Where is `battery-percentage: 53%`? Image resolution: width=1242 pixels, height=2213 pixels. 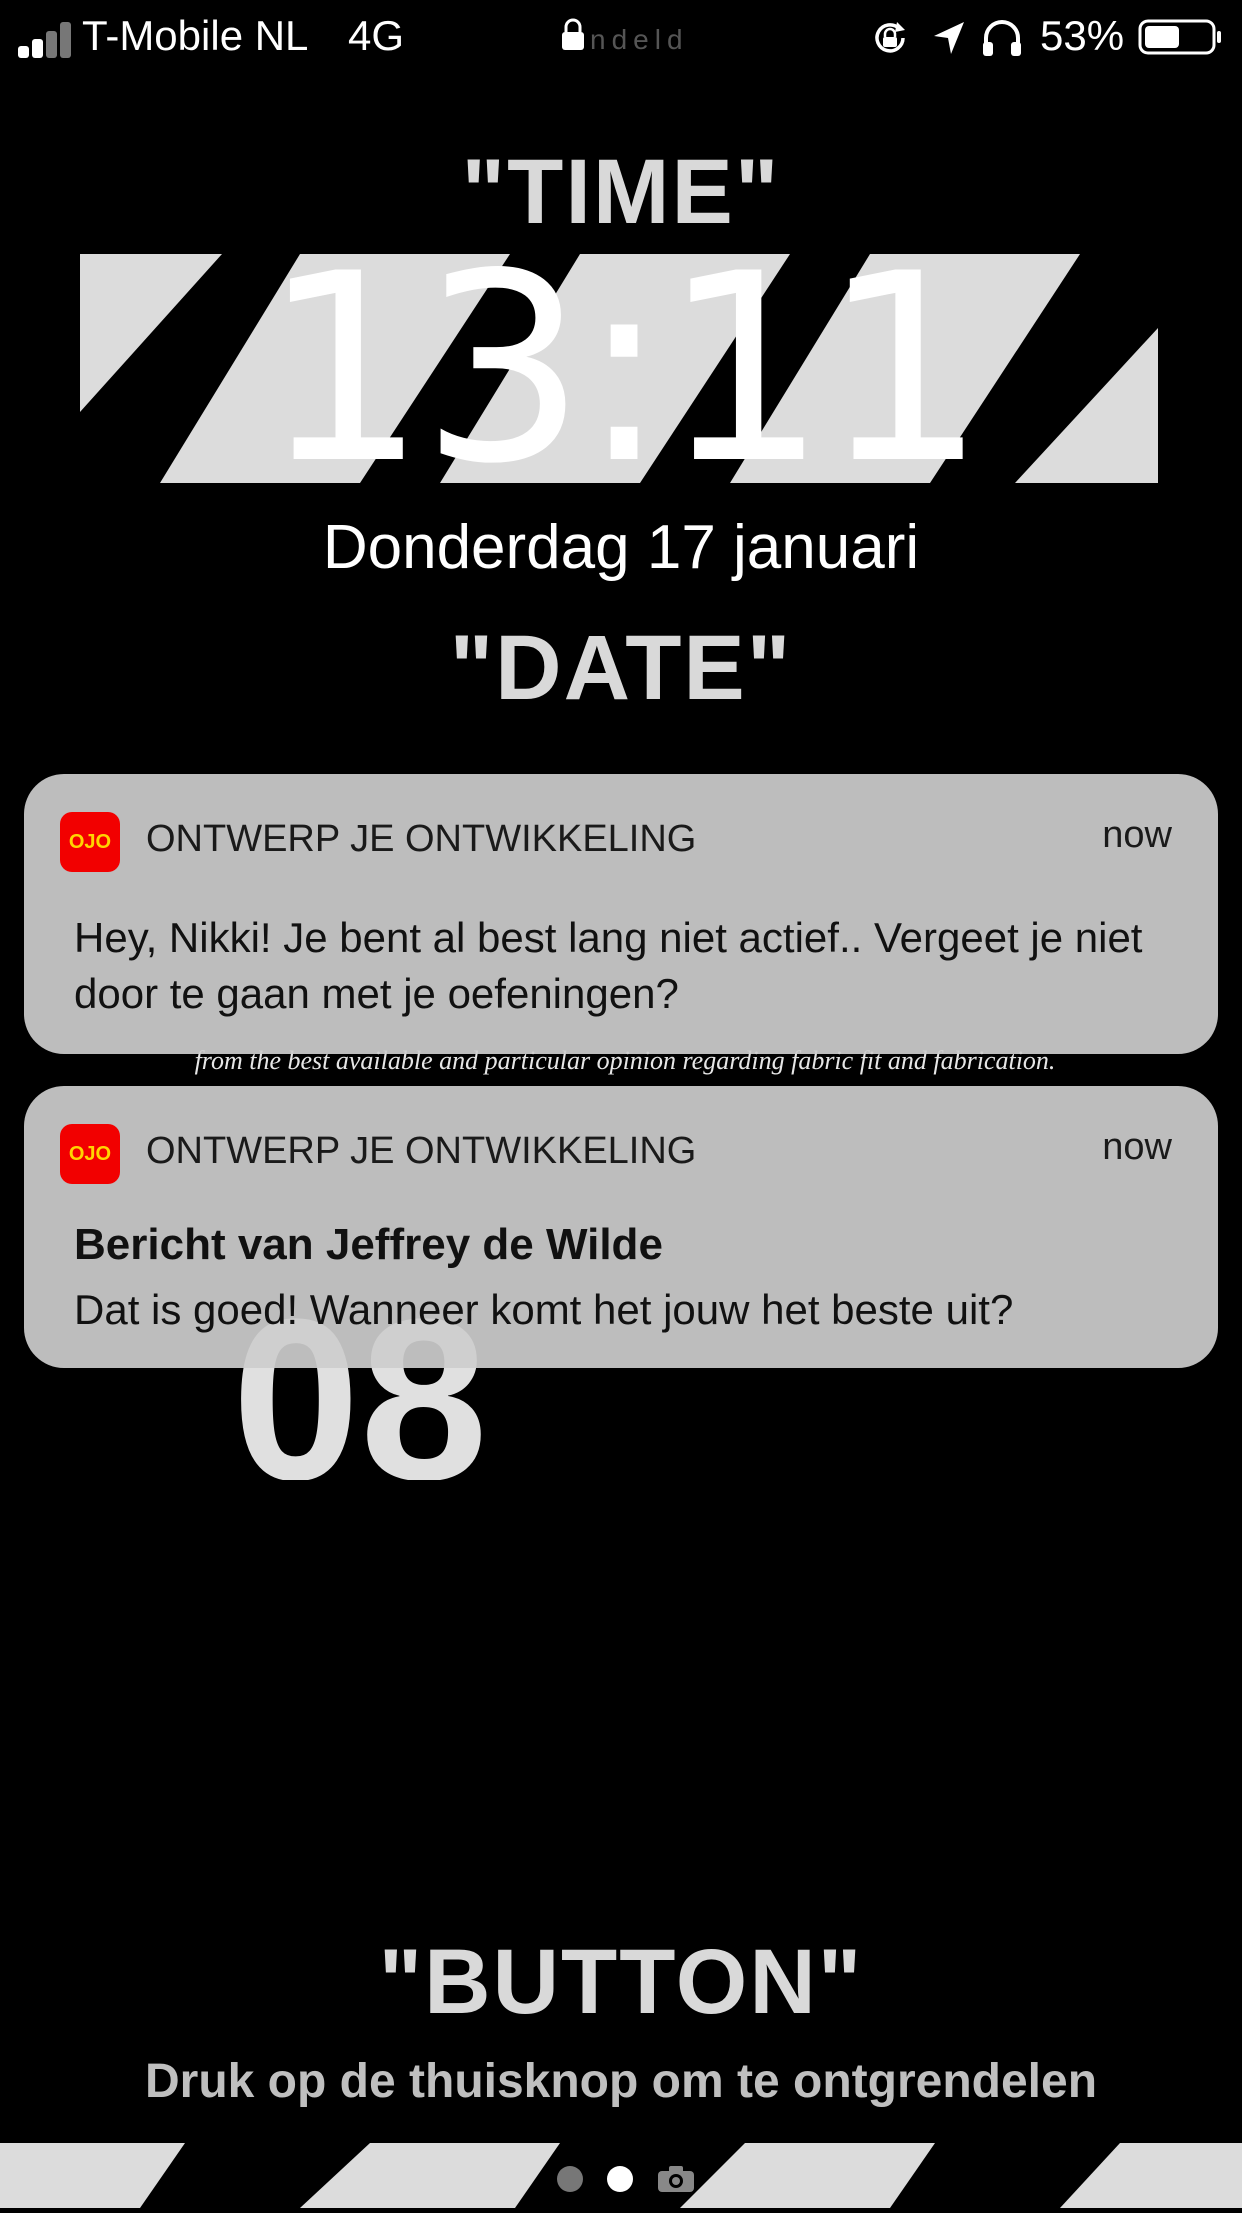
battery-percentage: 53% is located at coordinates (1082, 35).